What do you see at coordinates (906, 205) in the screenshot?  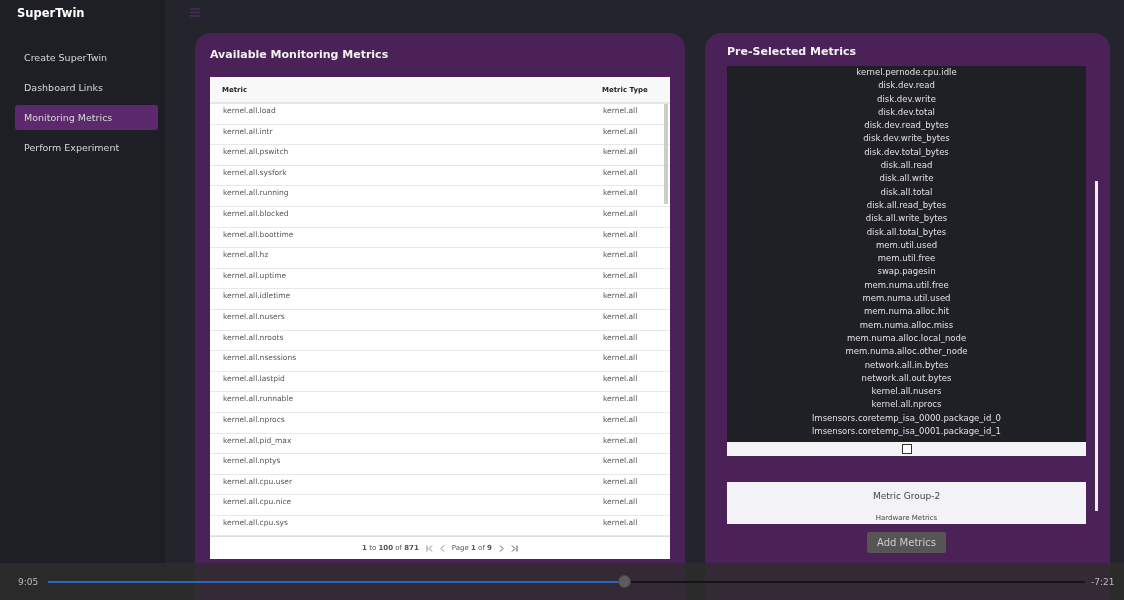 I see `metric-item: disk.all.read_bytes` at bounding box center [906, 205].